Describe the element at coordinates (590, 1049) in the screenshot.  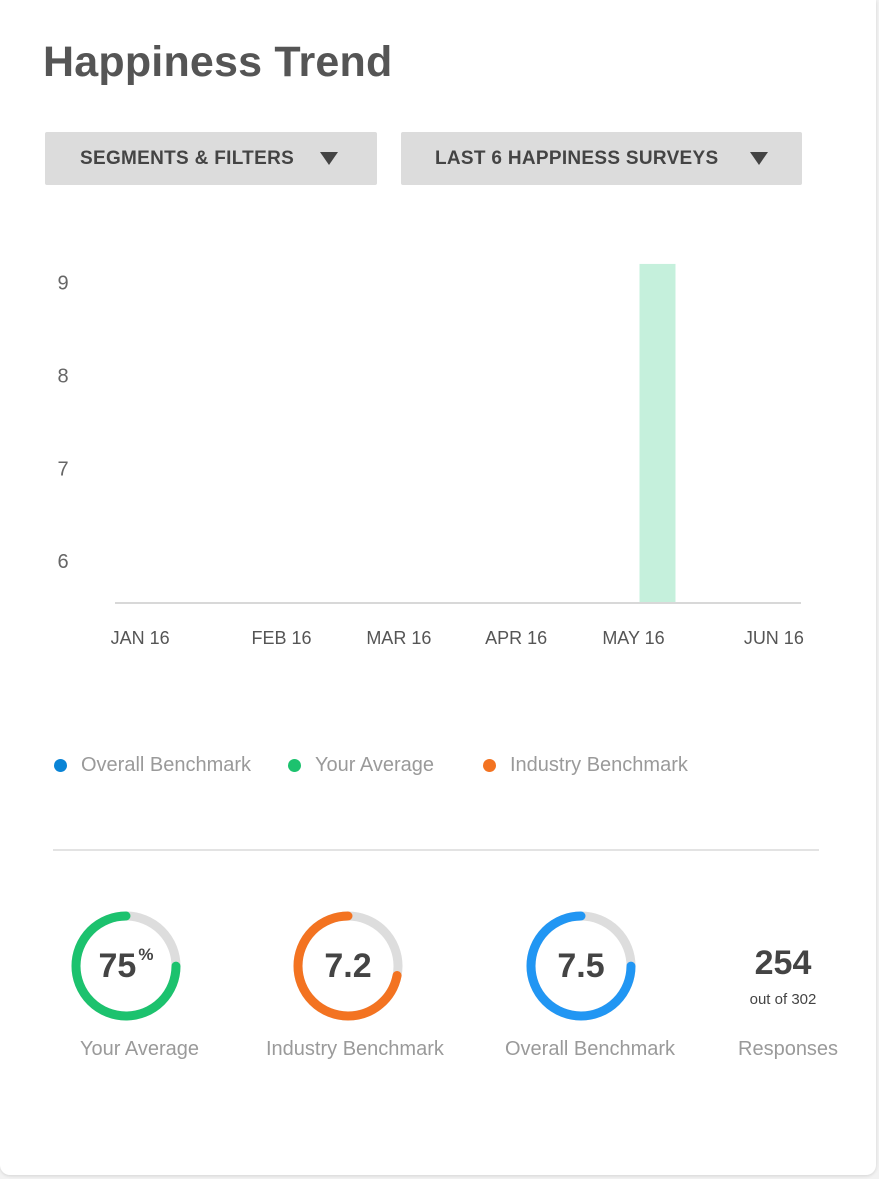
I see `overall-benchmark-label: Overall Benchmark` at that location.